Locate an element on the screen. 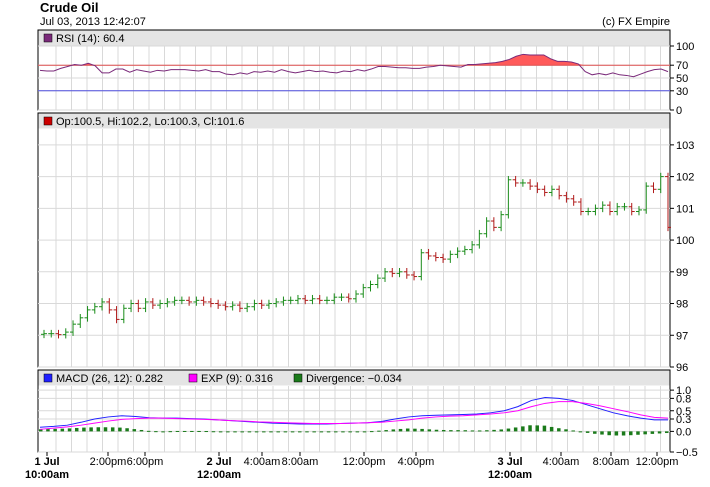 The image size is (710, 487). macd-ytick-label: 0.0 is located at coordinates (683, 432).